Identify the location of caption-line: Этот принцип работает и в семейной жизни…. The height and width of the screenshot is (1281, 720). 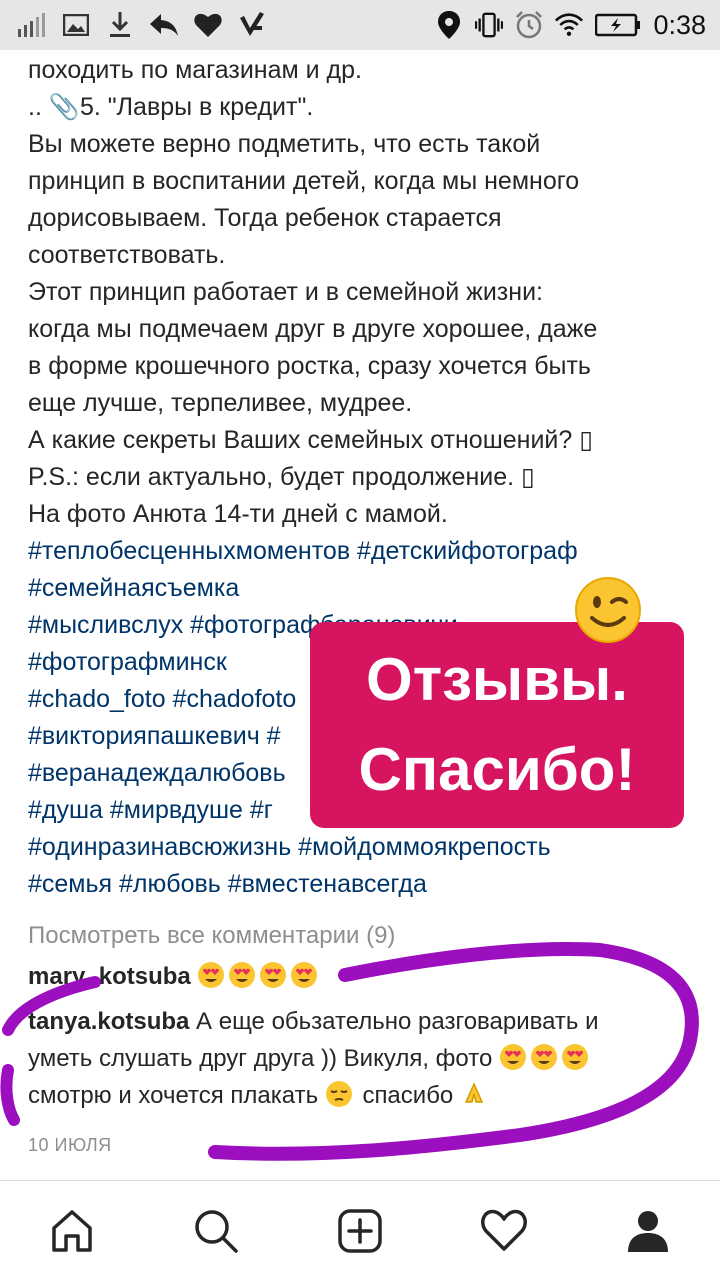
(285, 292).